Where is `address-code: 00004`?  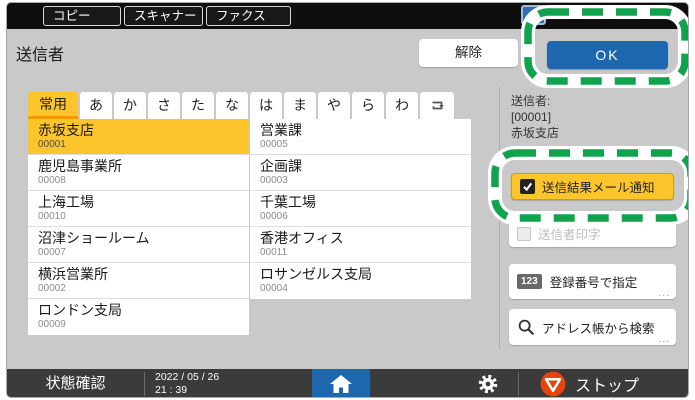 address-code: 00004 is located at coordinates (274, 288).